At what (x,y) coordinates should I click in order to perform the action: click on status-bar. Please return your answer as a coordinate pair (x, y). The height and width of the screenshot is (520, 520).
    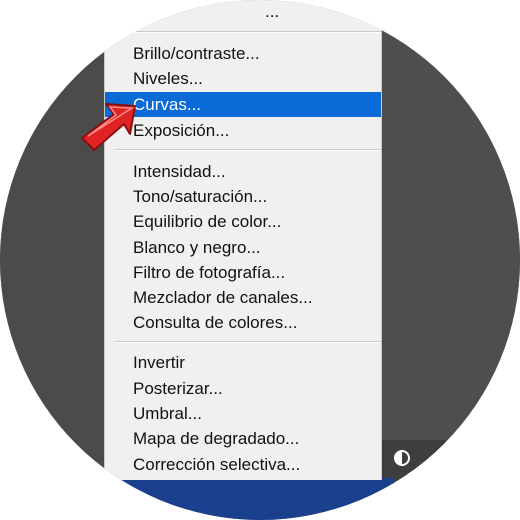
    Looking at the image, I should click on (249, 499).